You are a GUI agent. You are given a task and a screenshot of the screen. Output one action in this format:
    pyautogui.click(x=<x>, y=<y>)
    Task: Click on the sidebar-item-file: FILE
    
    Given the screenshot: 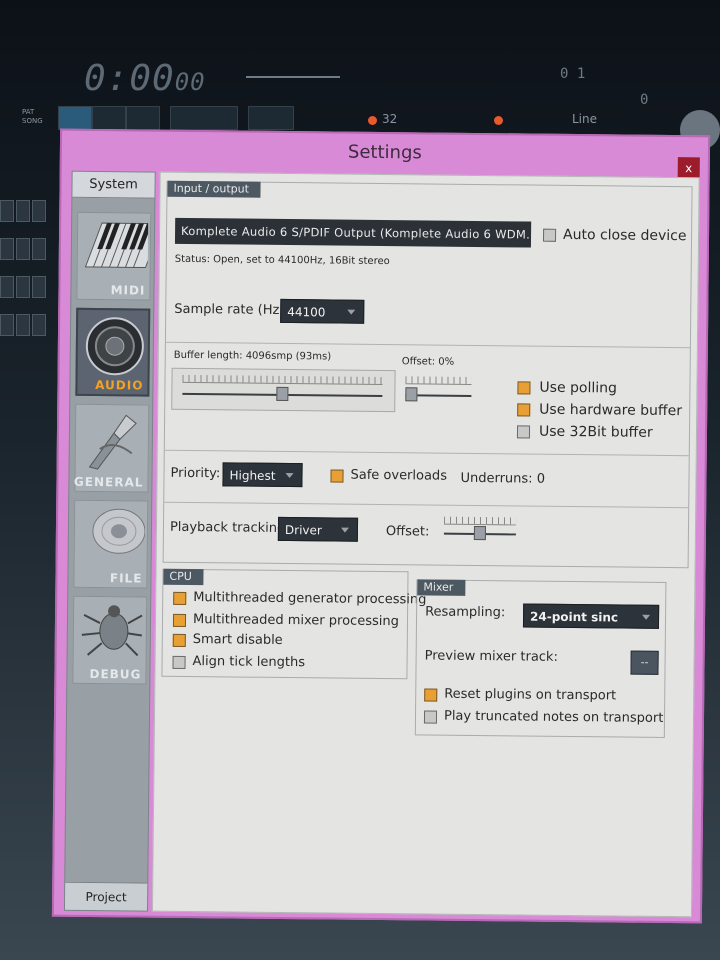 What is the action you would take?
    pyautogui.click(x=111, y=544)
    